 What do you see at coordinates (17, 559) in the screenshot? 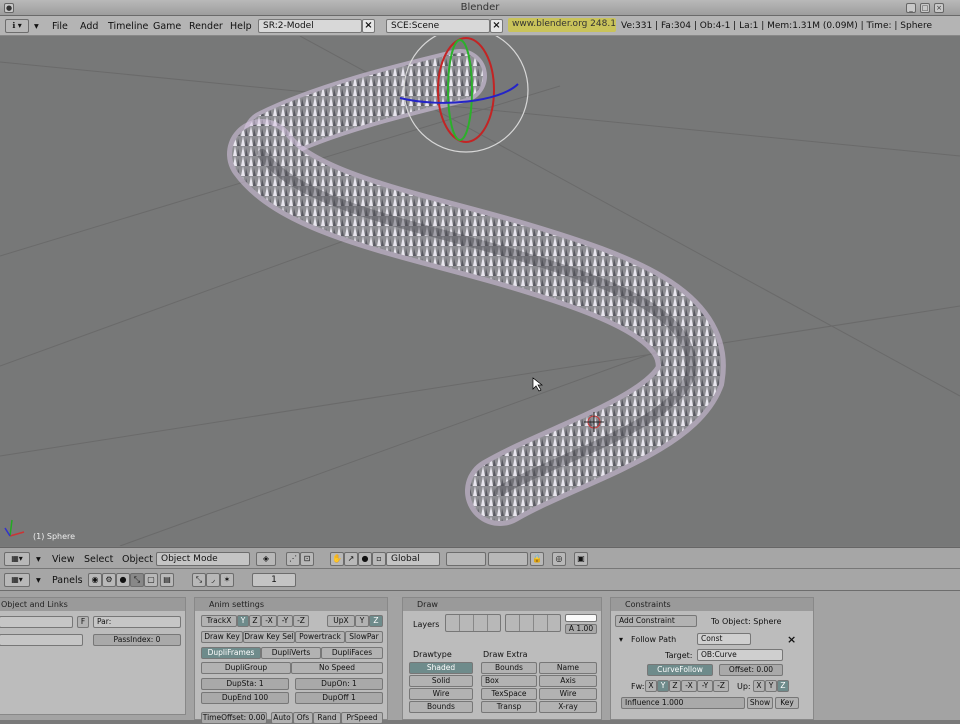
I see `view3d-window-type-icon: ▦▾` at bounding box center [17, 559].